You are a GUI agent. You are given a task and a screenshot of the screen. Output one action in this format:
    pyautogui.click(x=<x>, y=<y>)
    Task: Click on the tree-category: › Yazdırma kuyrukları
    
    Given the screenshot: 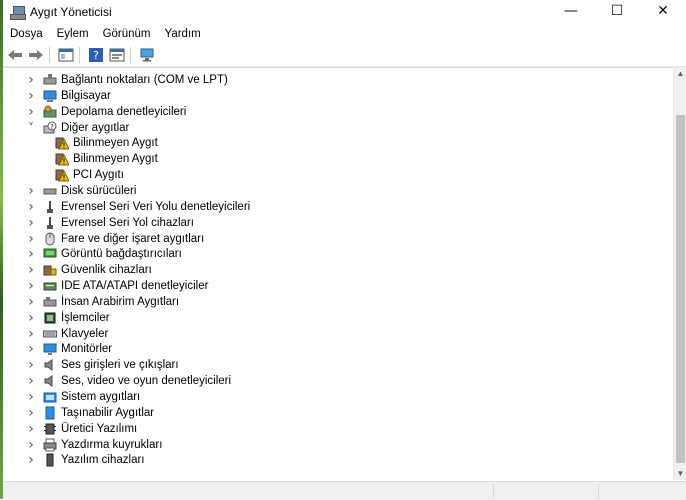 What is the action you would take?
    pyautogui.click(x=93, y=445)
    